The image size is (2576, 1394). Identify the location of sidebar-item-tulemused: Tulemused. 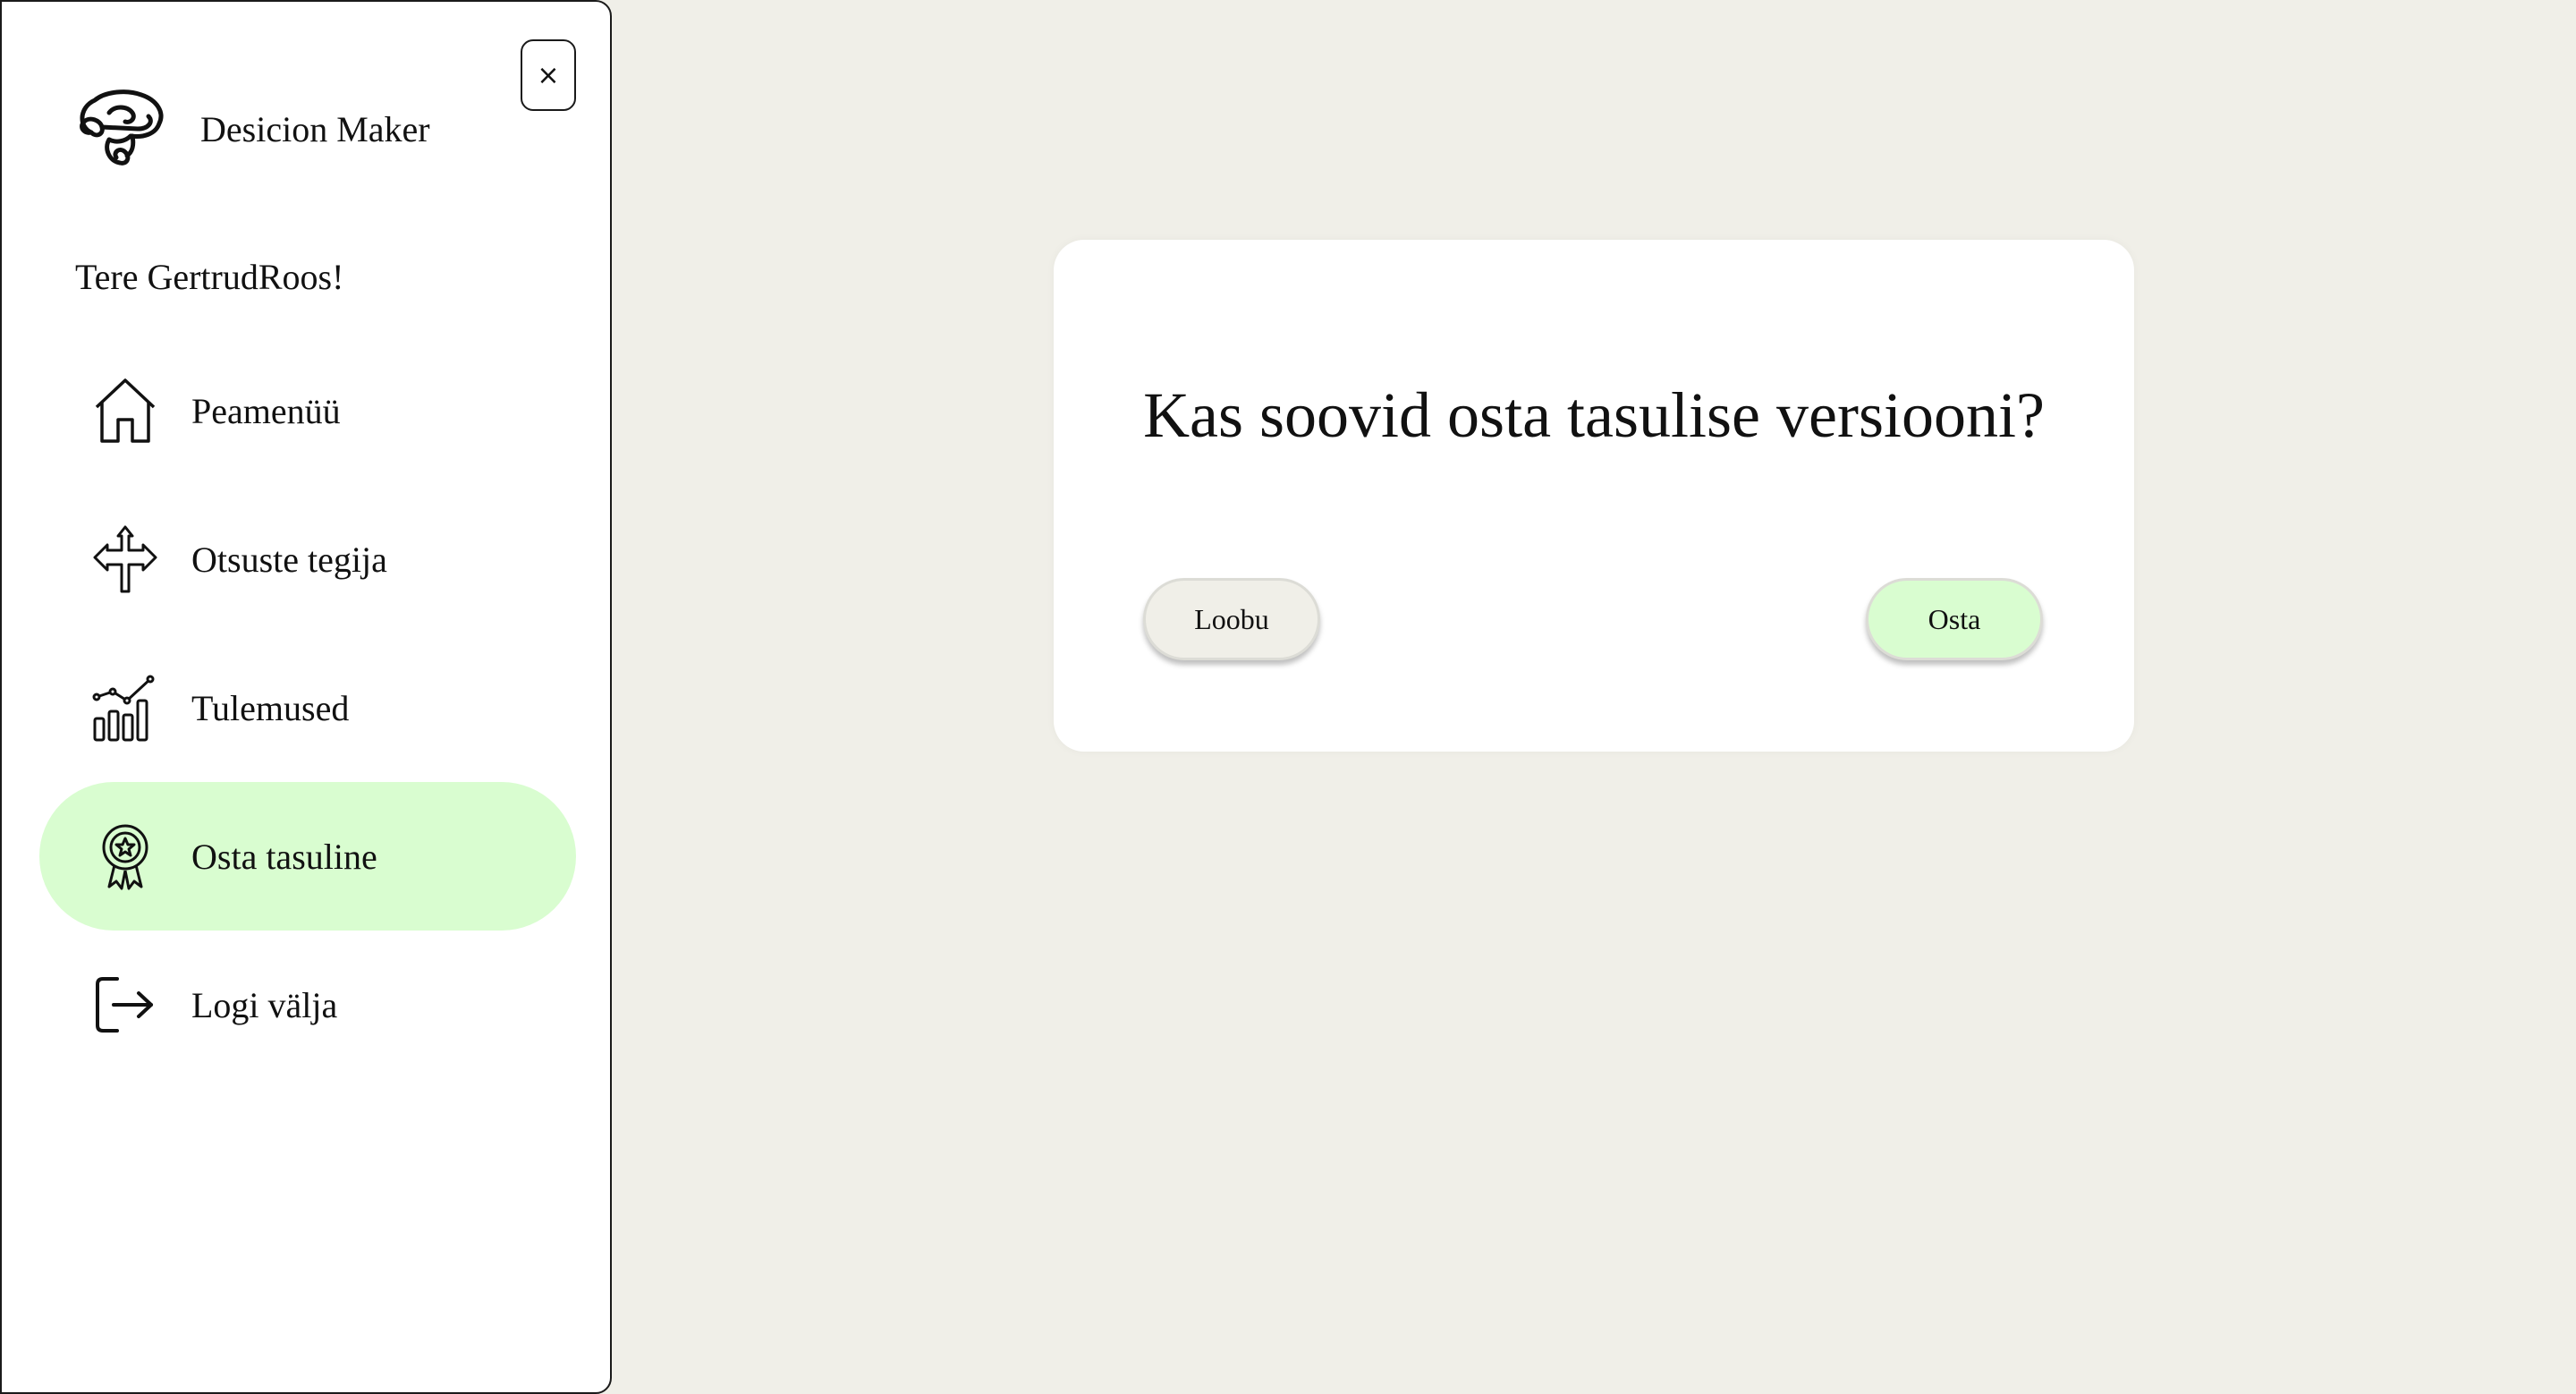
(307, 707).